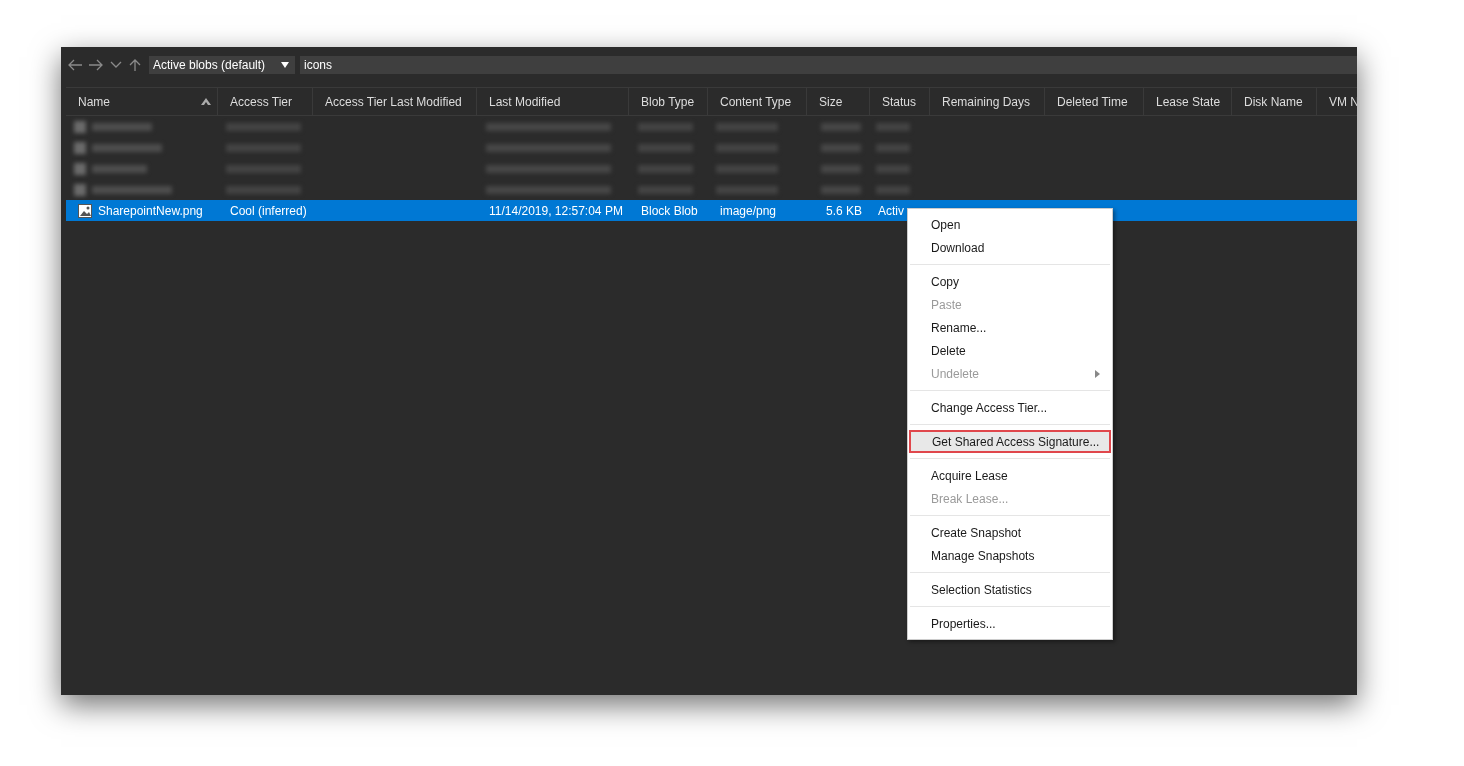  I want to click on column-header: Access Tier, so click(265, 101).